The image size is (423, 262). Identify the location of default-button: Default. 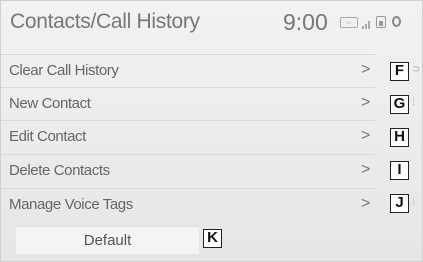
(107, 240).